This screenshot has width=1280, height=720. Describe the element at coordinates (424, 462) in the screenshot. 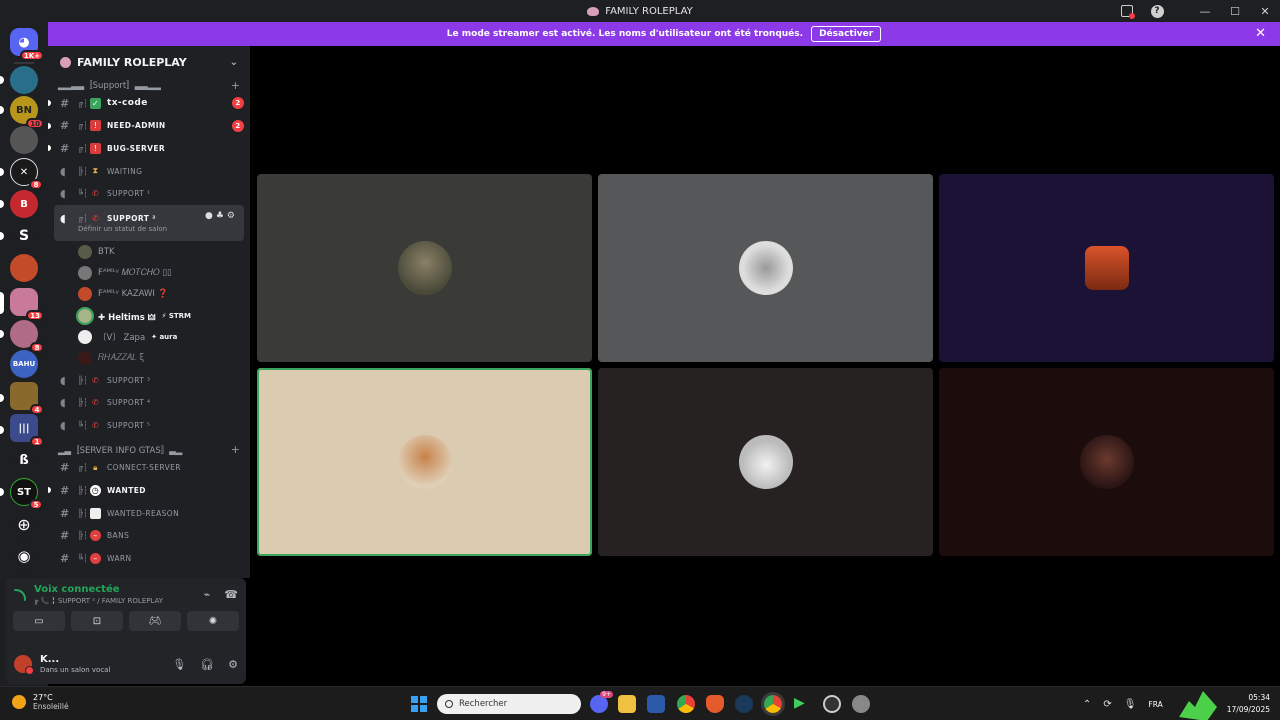

I see `participant-tile-speaking` at that location.